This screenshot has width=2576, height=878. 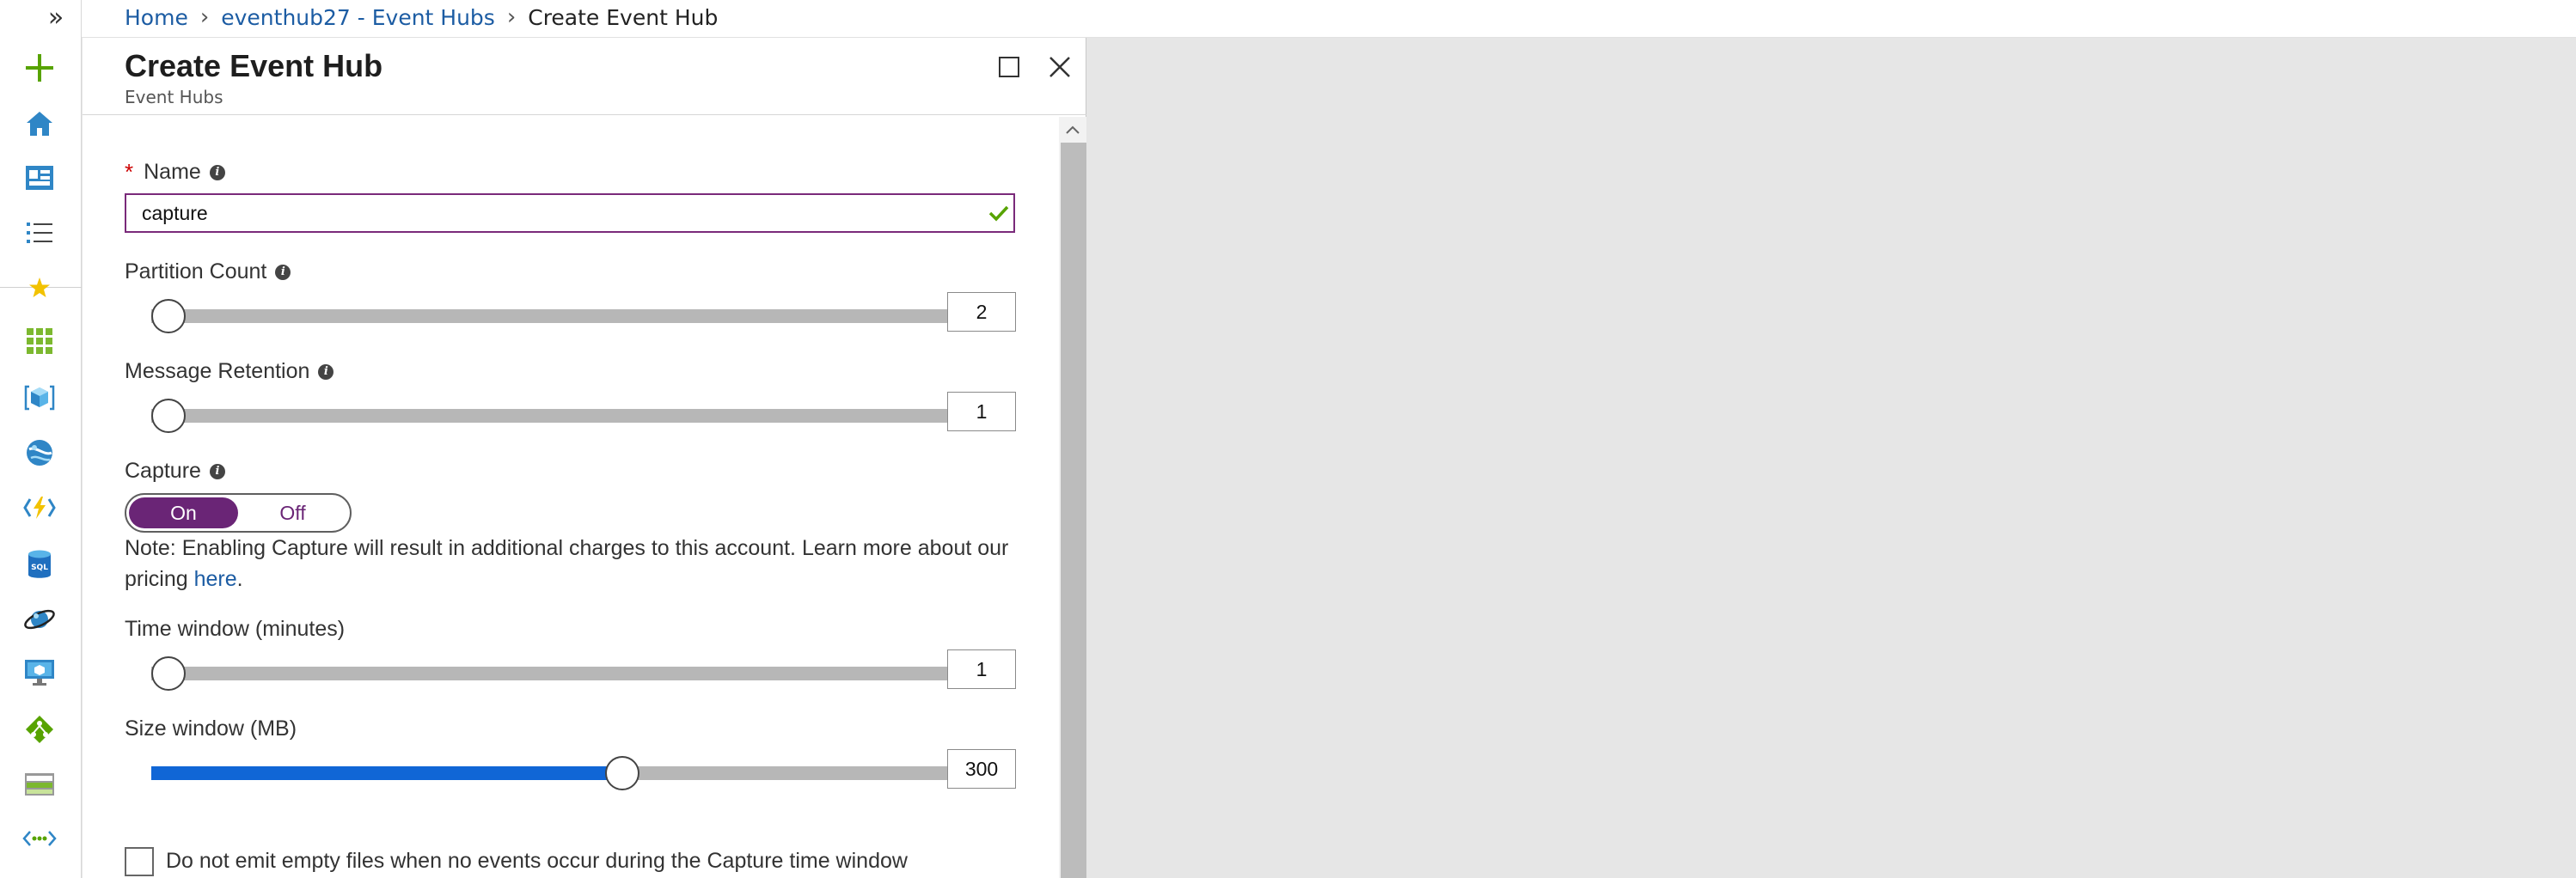 I want to click on size-window-slider, so click(x=557, y=773).